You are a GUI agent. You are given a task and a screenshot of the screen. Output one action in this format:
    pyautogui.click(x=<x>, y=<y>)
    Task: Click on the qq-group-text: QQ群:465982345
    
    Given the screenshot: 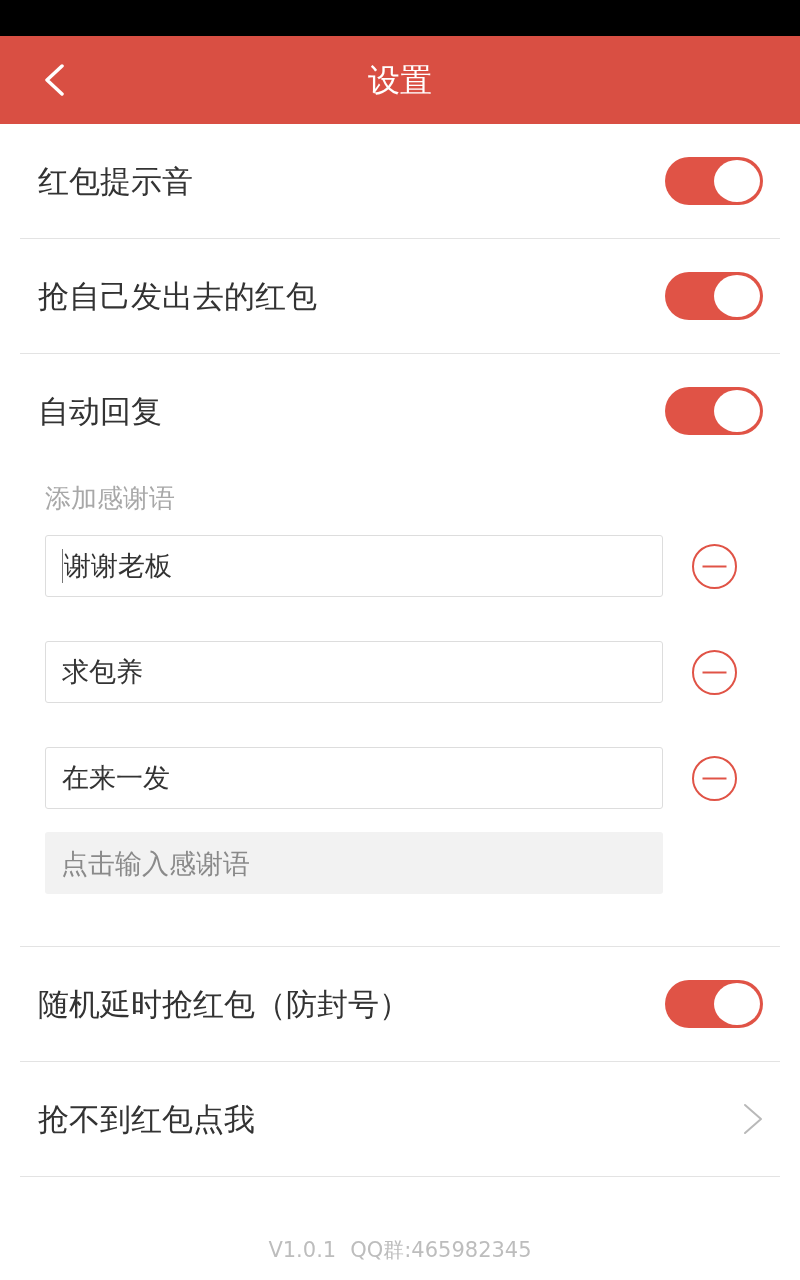 What is the action you would take?
    pyautogui.click(x=441, y=1250)
    